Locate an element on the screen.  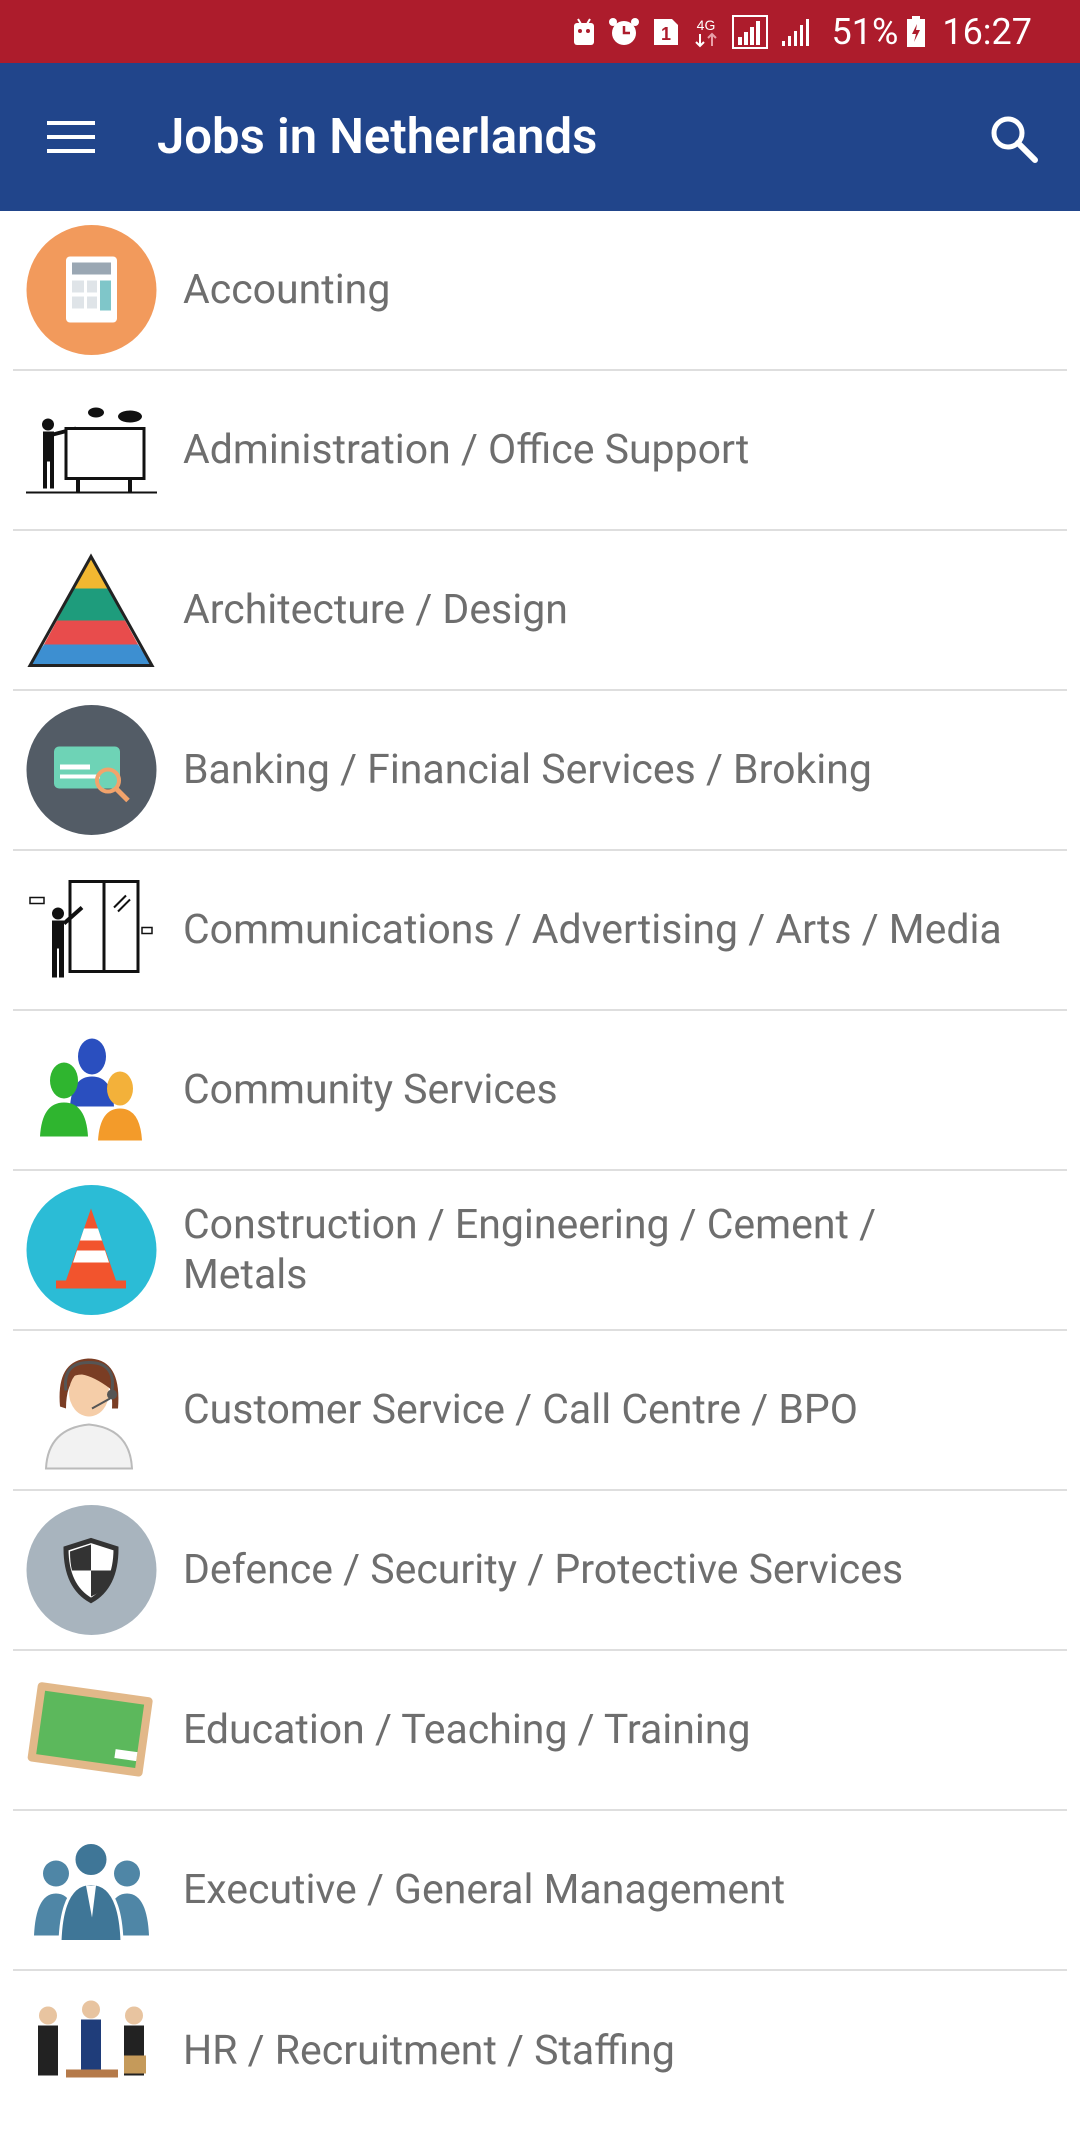
page-title: Jobs in Netherlands is located at coordinates (377, 136).